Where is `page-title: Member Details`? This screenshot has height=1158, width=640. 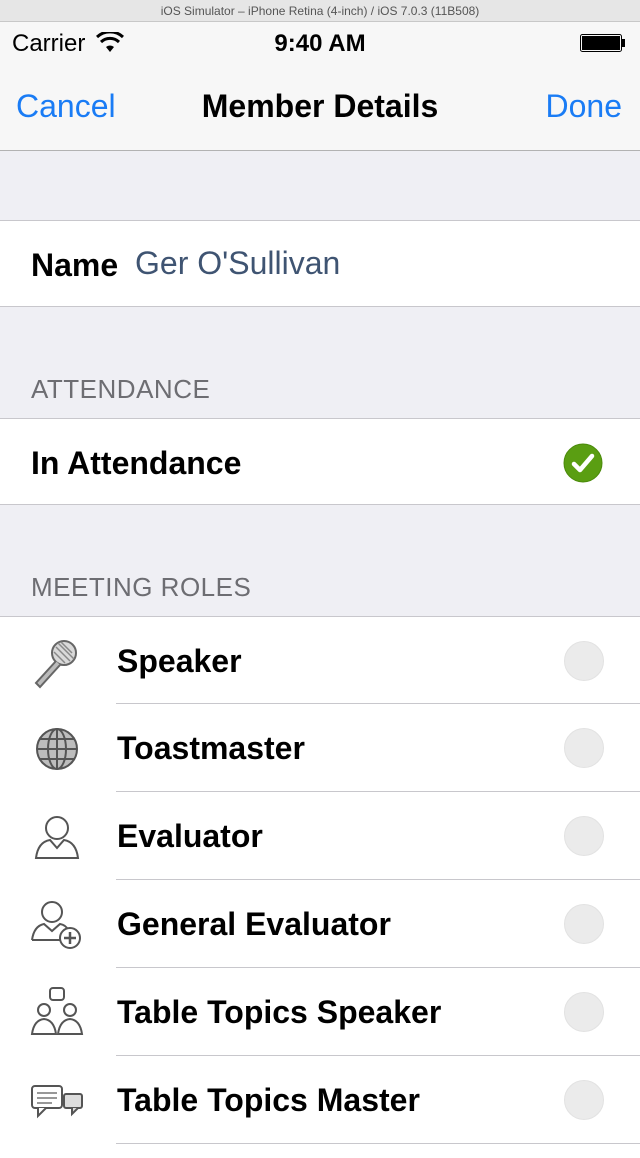 page-title: Member Details is located at coordinates (320, 106).